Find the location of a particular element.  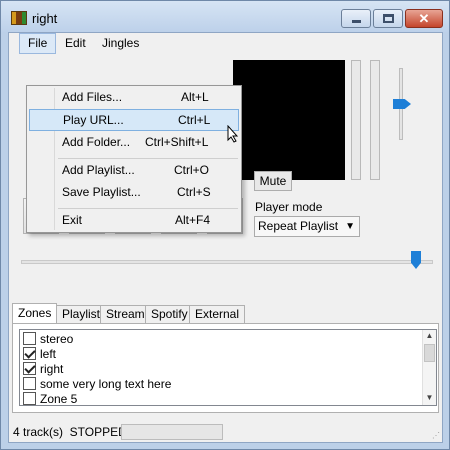

status-bar: 4 track(s) STOPPED ⋰ is located at coordinates (225, 432).